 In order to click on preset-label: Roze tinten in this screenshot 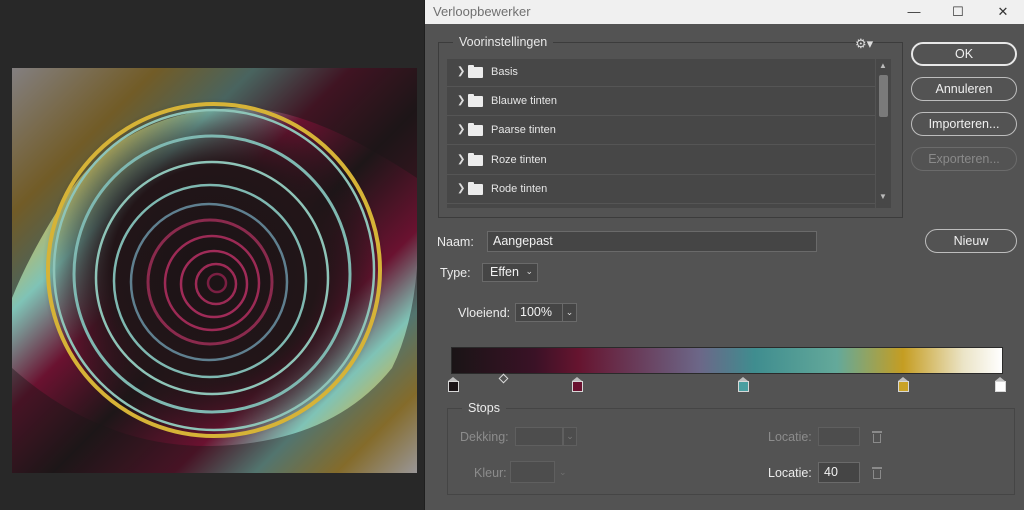, I will do `click(519, 160)`.